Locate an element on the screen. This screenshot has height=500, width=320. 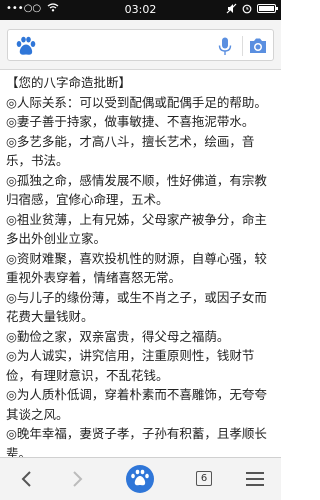
menu-button is located at coordinates (255, 479).